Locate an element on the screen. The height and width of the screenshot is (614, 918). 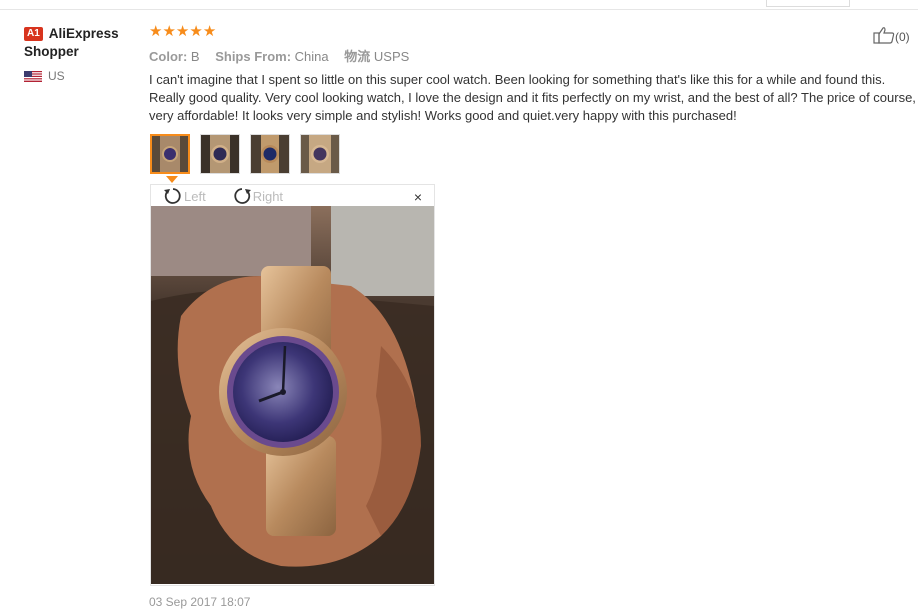
logistics-label: 物流 is located at coordinates (357, 56).